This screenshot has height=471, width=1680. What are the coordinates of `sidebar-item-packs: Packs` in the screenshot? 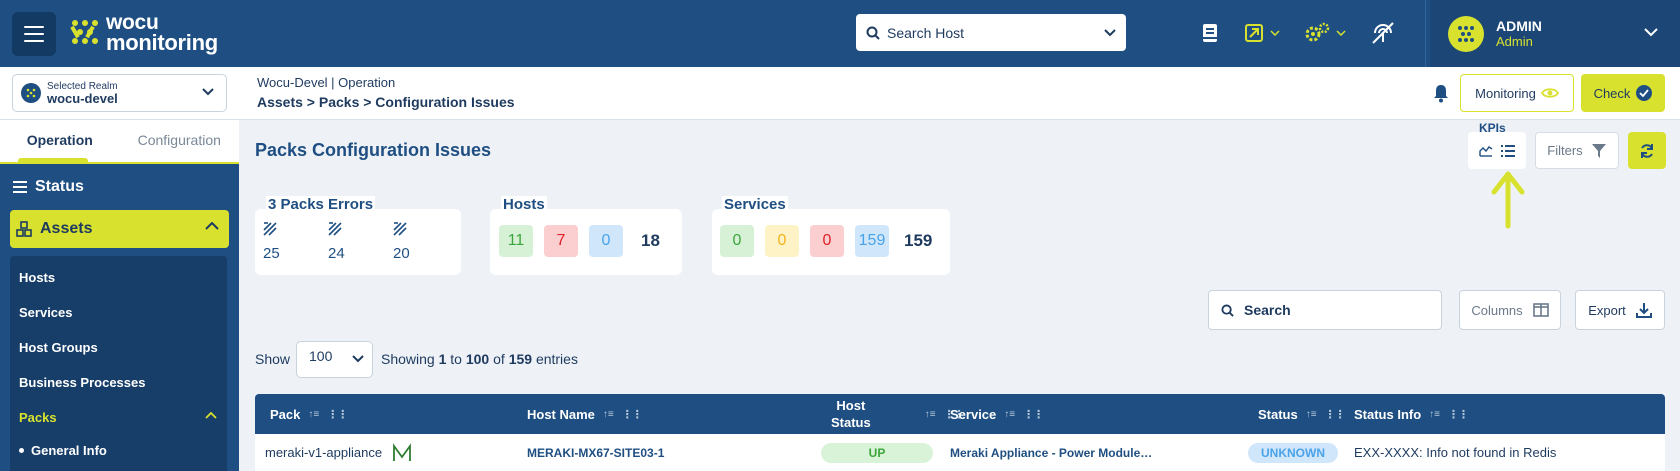 It's located at (118, 417).